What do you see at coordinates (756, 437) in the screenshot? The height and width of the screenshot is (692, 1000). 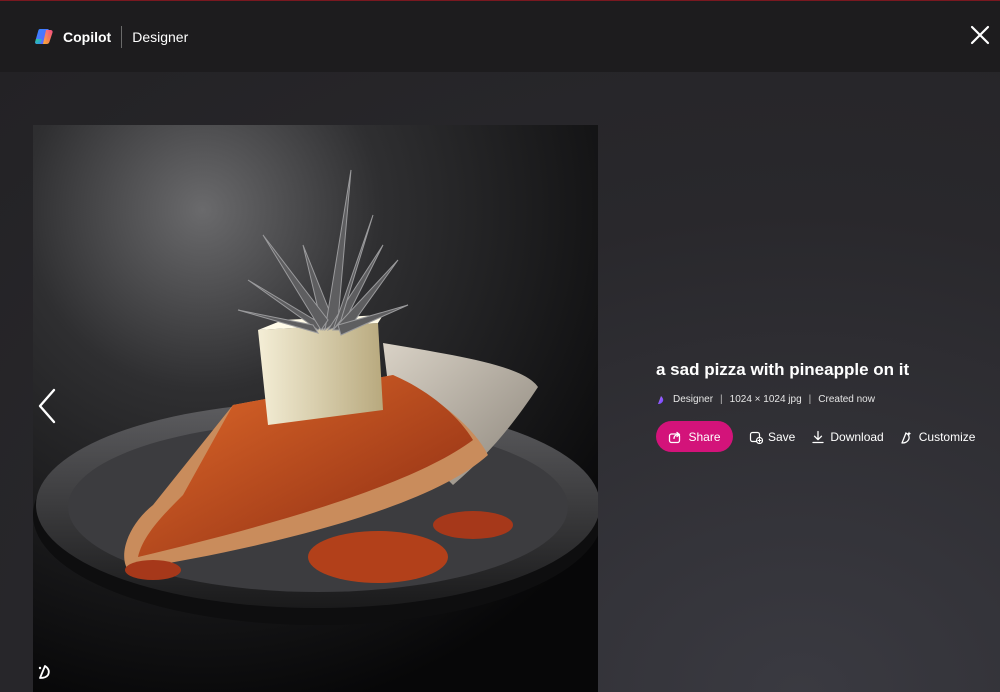 I see `save-icon` at bounding box center [756, 437].